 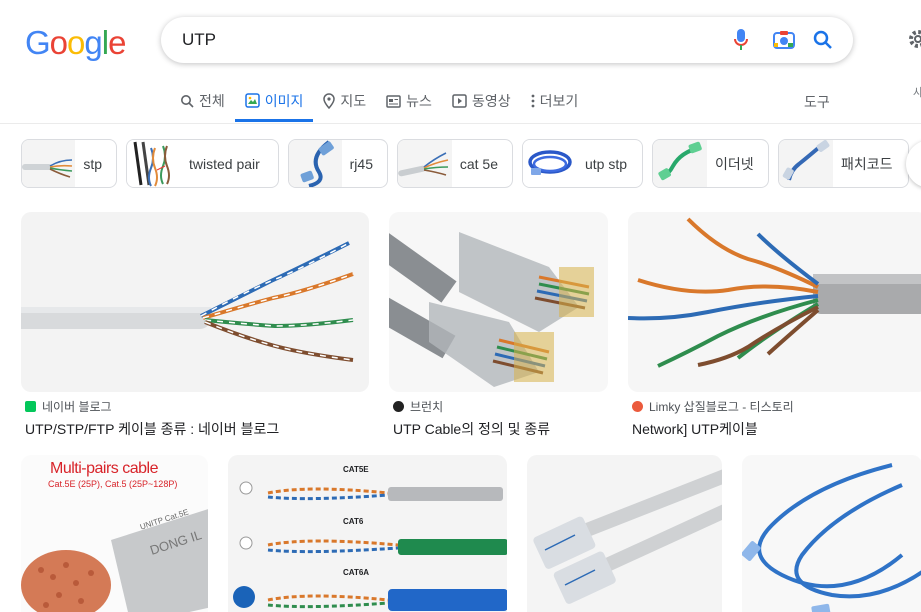 I want to click on image-result-card: CAT5E CAT6 CAT6A, so click(x=367, y=533).